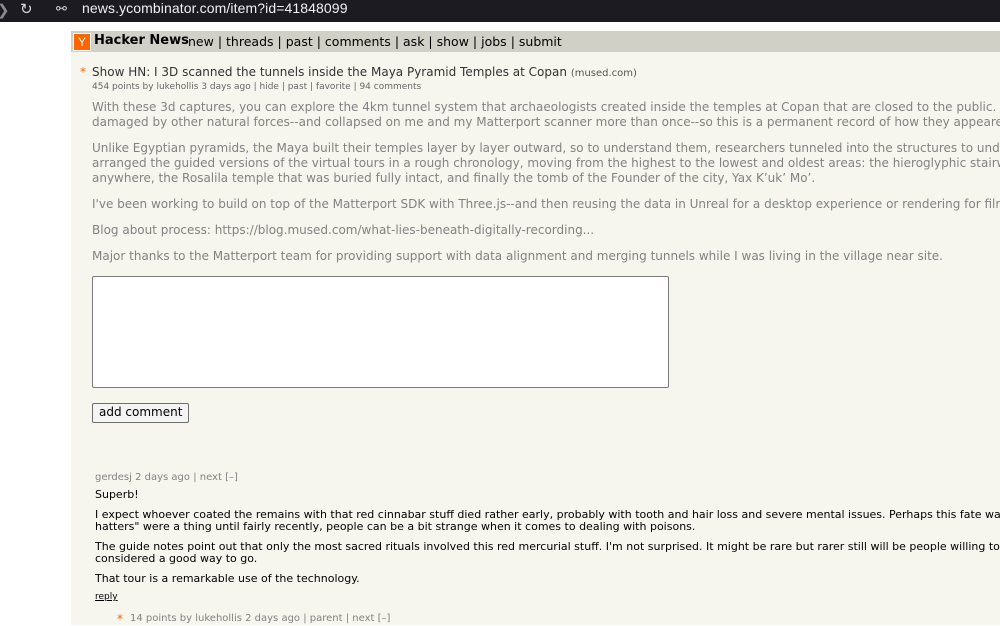 The height and width of the screenshot is (626, 1000). What do you see at coordinates (540, 41) in the screenshot?
I see `nav-submit: submit` at bounding box center [540, 41].